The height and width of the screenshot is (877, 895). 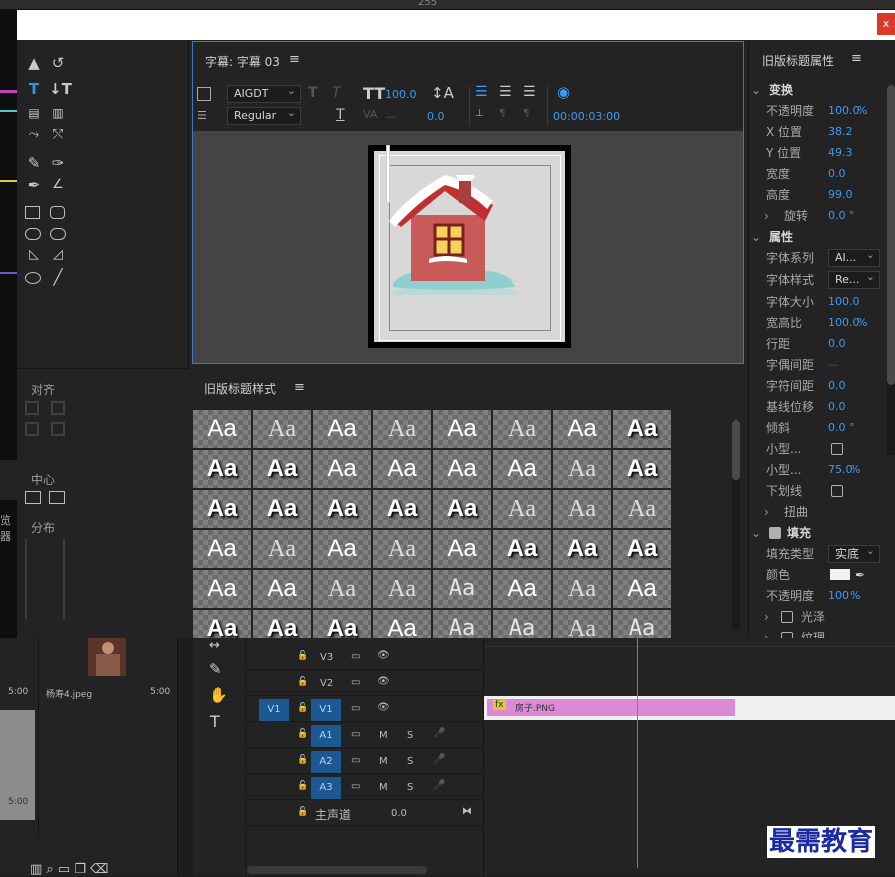 I want to click on track-row: 🔓 A1 ▭ M S 🎤, so click(x=365, y=736).